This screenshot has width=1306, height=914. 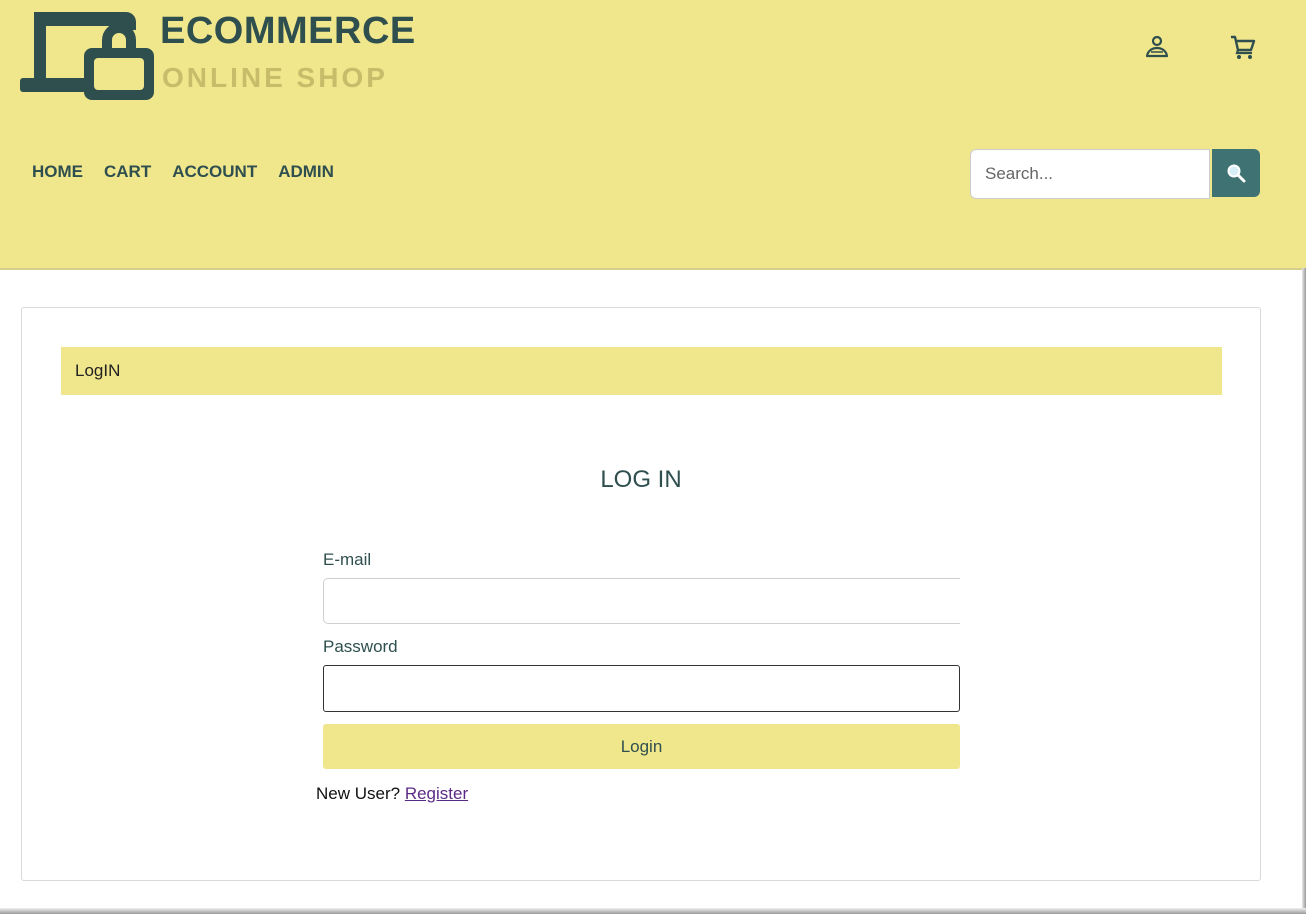 I want to click on search-bar, so click(x=1116, y=175).